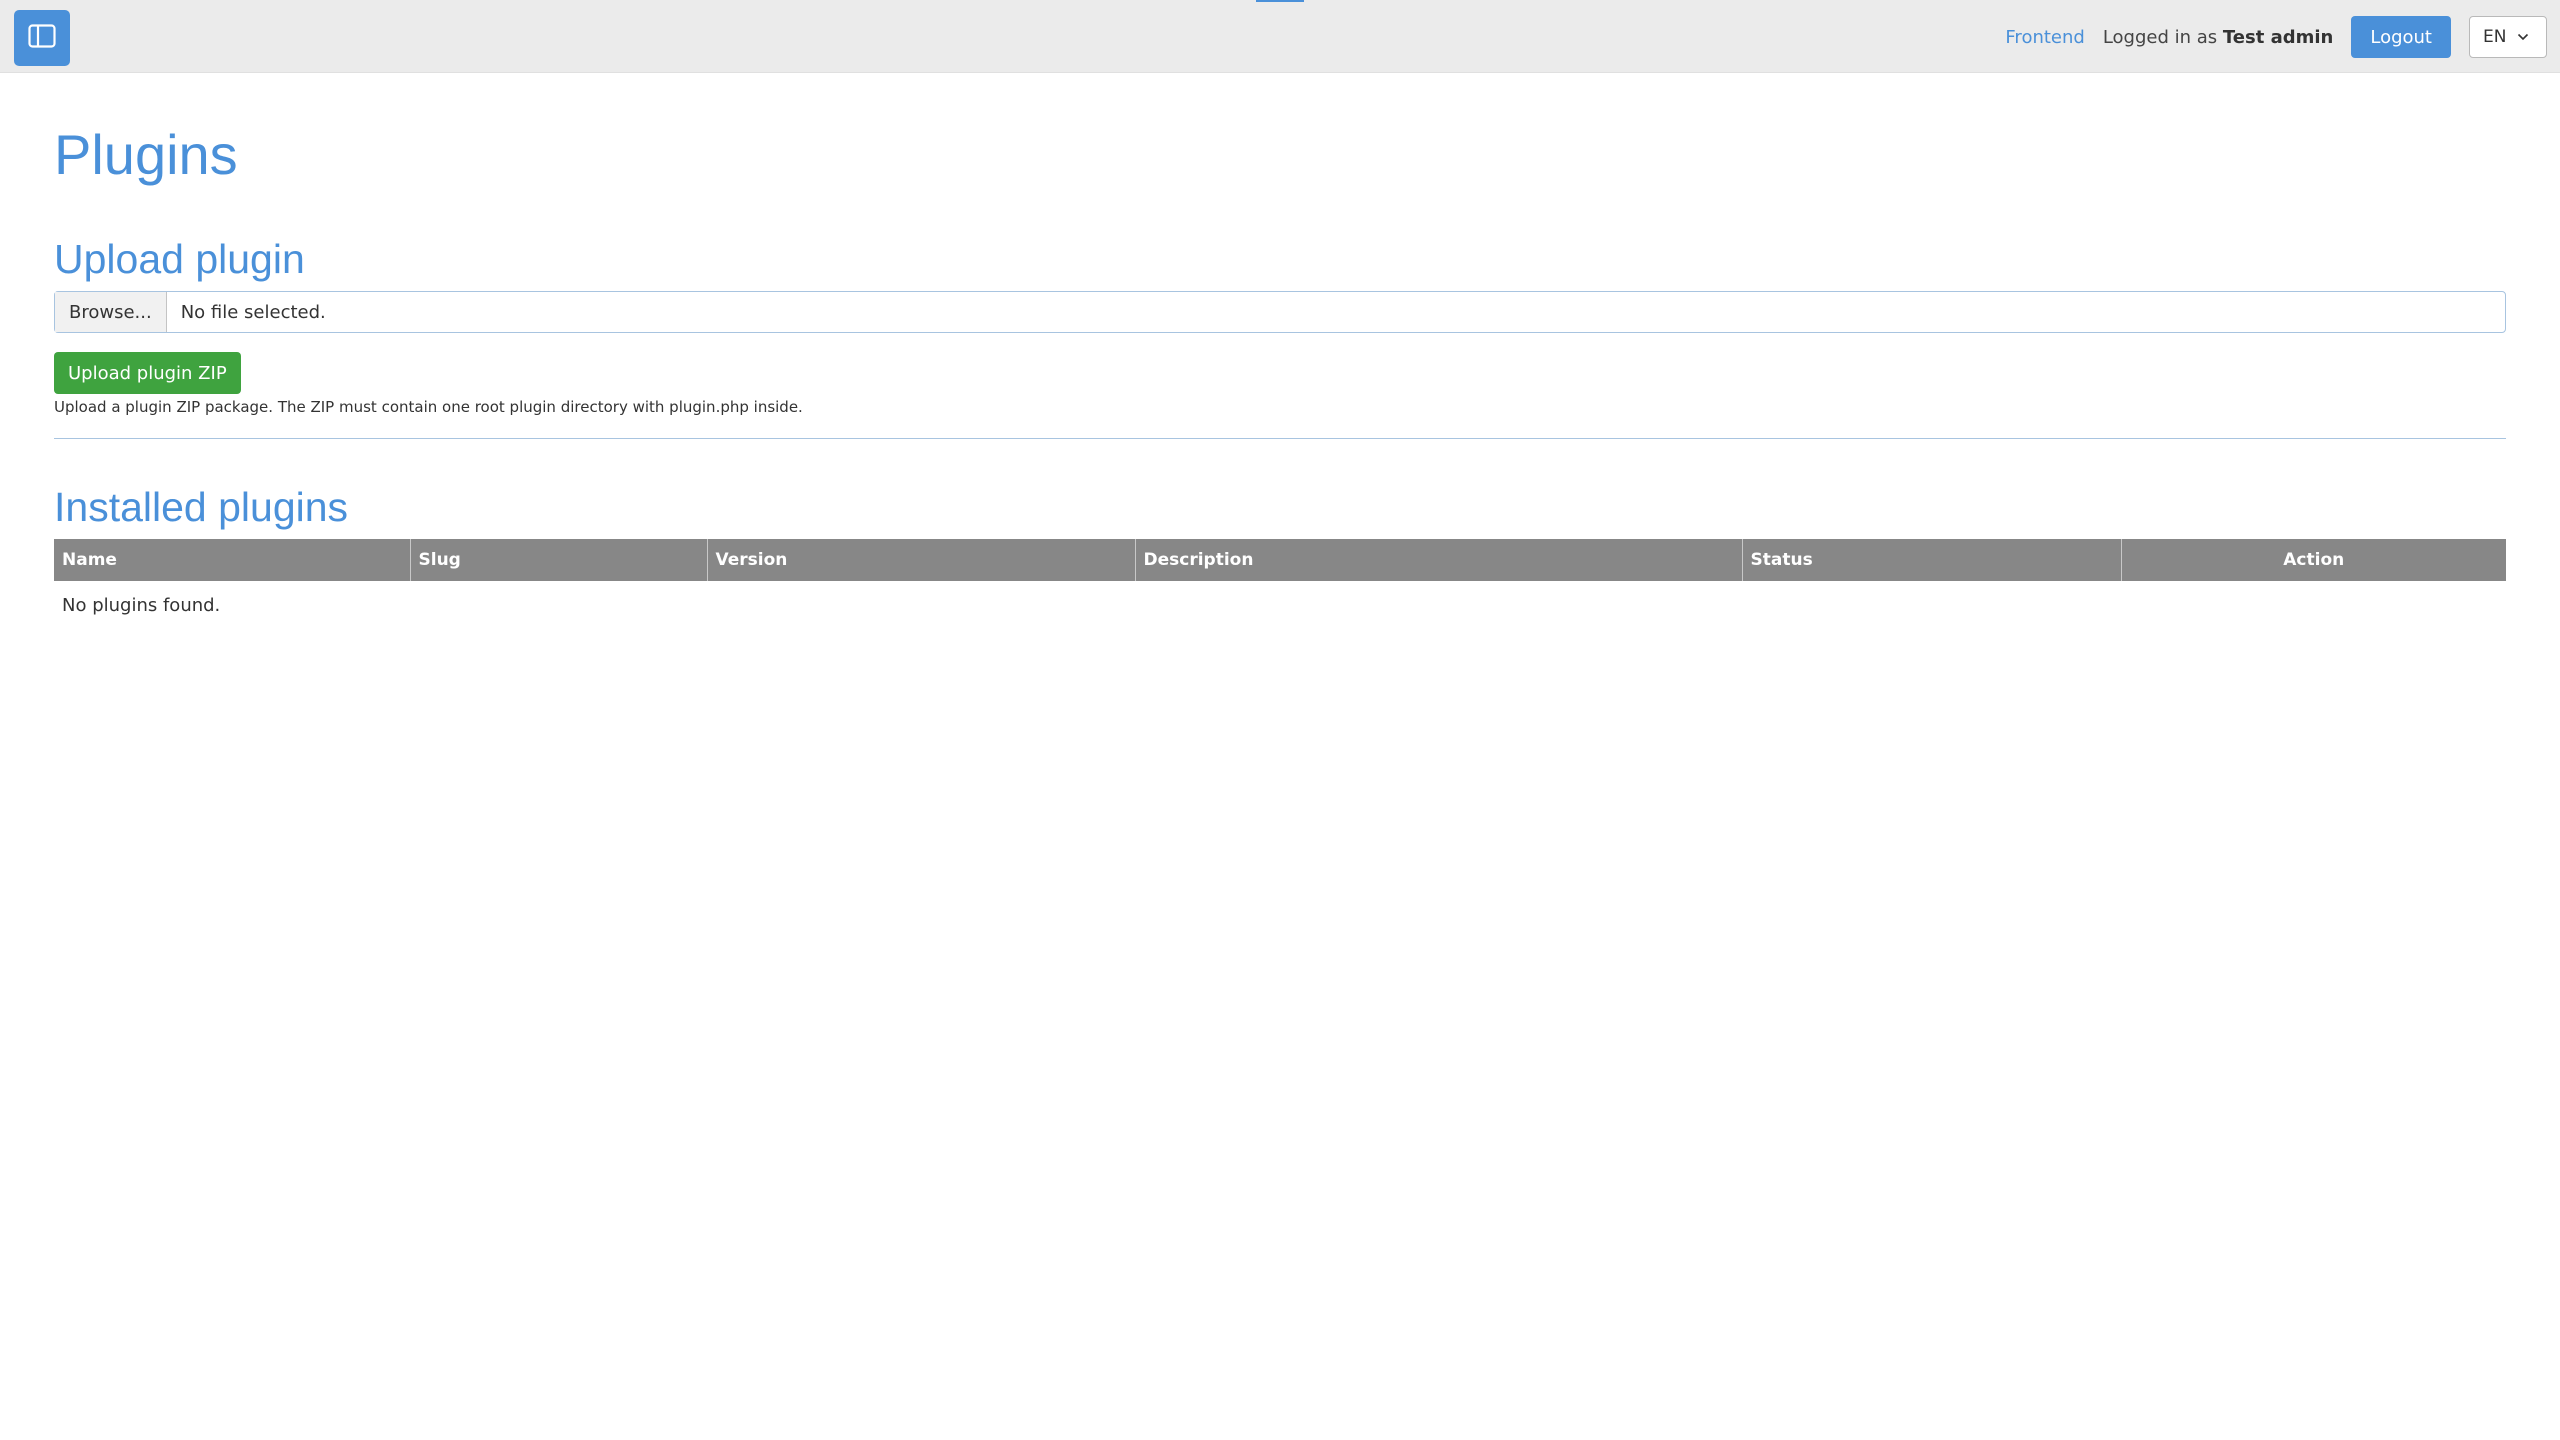 This screenshot has height=1440, width=2560. I want to click on logout-button: Logout, so click(2401, 37).